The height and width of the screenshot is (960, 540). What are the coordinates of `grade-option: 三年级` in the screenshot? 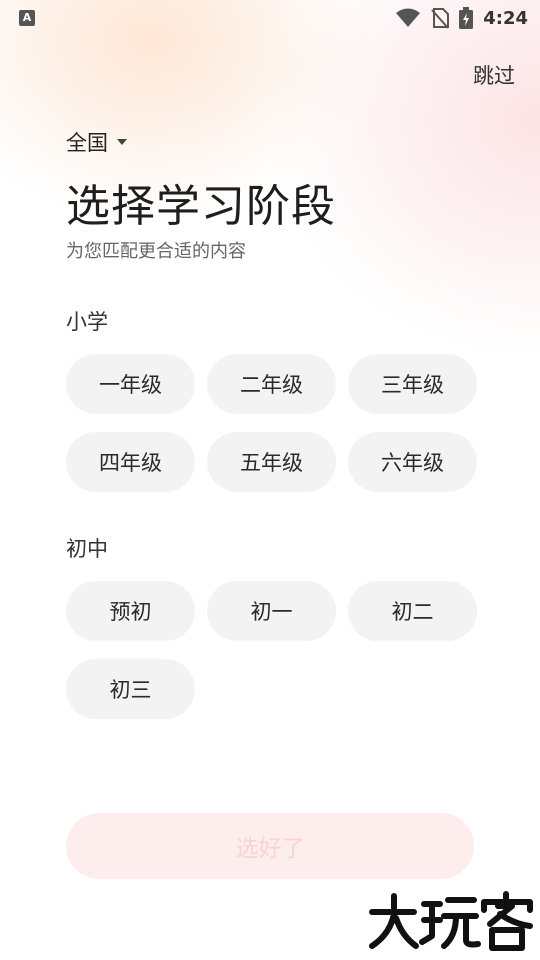 It's located at (412, 384).